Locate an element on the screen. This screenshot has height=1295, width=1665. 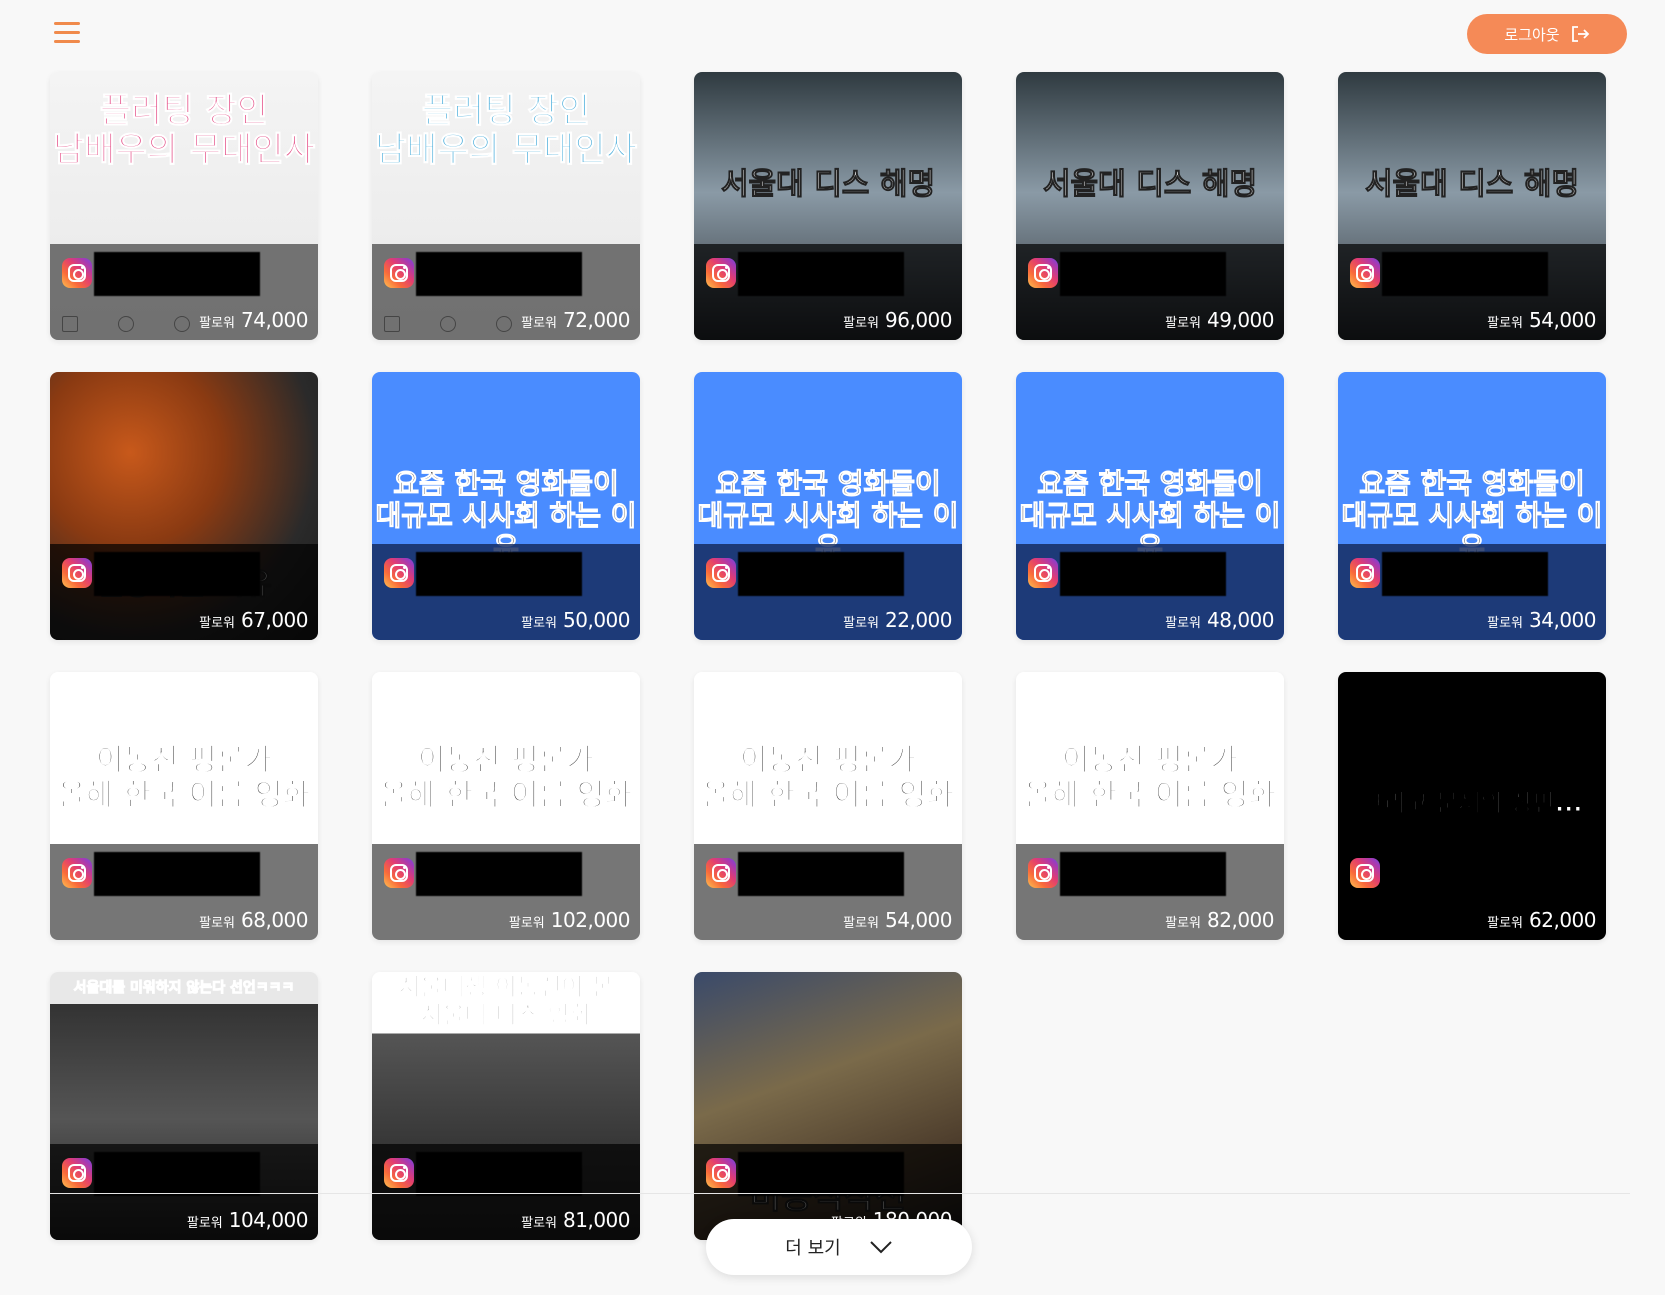
card-caption-line: 서울대 디스 해명 is located at coordinates (1472, 184).